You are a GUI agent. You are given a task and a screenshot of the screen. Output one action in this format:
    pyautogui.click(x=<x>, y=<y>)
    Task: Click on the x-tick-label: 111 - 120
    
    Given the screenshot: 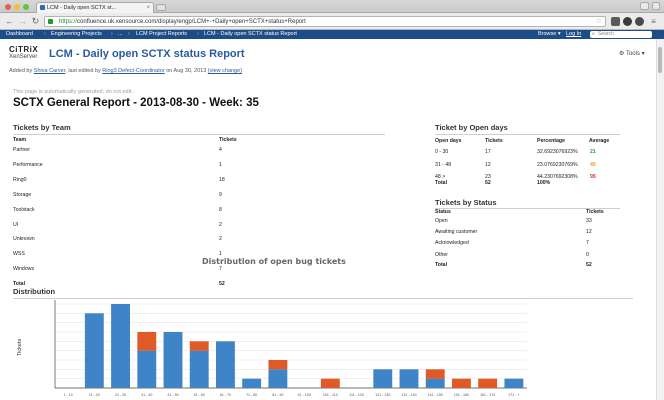 What is the action you would take?
    pyautogui.click(x=356, y=395)
    